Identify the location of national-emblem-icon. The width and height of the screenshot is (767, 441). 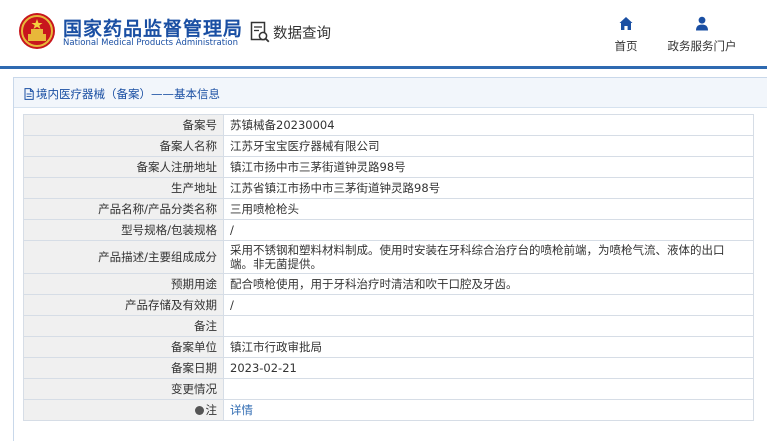
(37, 31).